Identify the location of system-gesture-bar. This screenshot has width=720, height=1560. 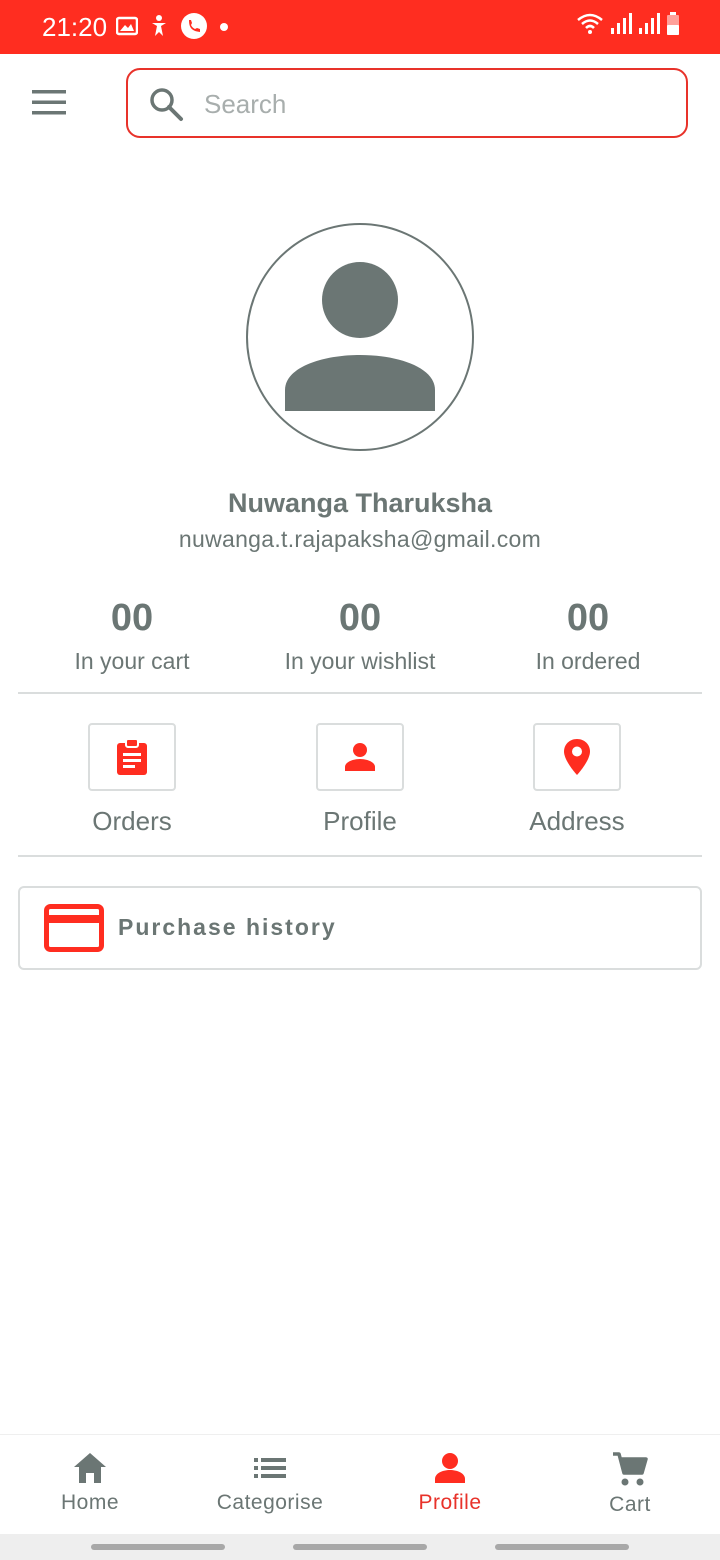
(360, 1547).